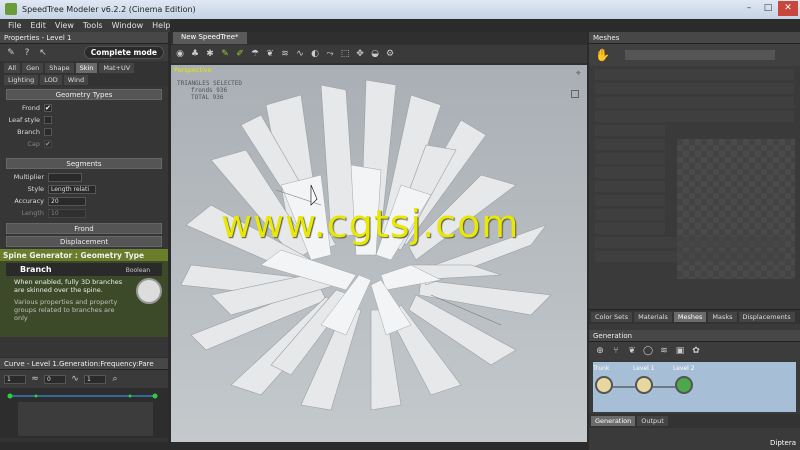 The width and height of the screenshot is (800, 450). I want to click on meshes-toolbar: ✋, so click(694, 55).